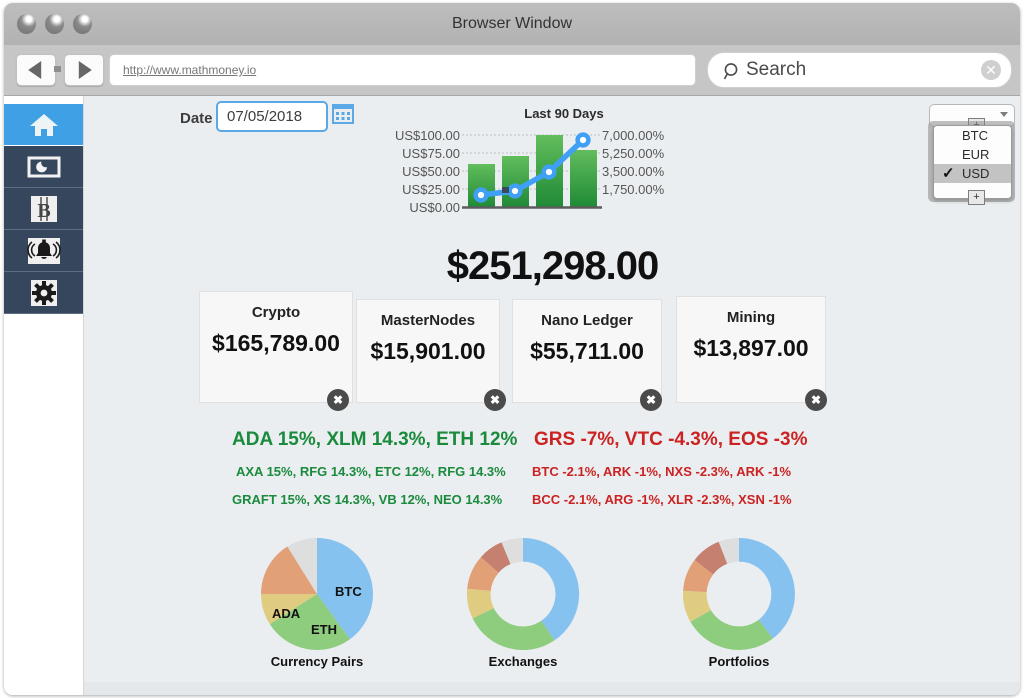 Image resolution: width=1024 pixels, height=698 pixels. What do you see at coordinates (43, 124) in the screenshot?
I see `home-icon` at bounding box center [43, 124].